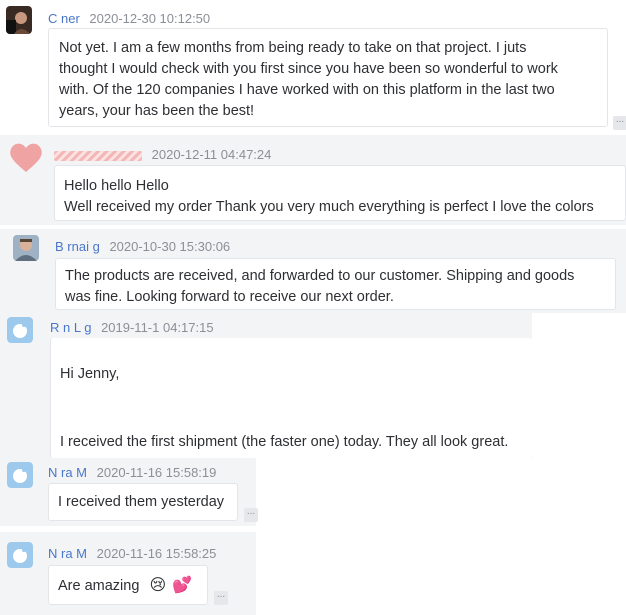 The image size is (626, 615). I want to click on timestamp: 2020-12-30 10:12:50, so click(150, 18).